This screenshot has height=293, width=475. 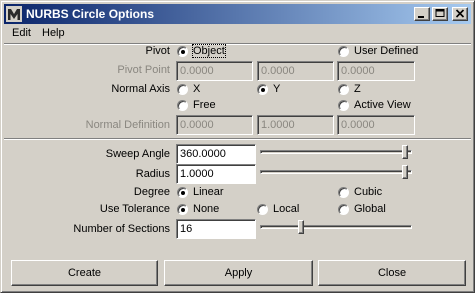 What do you see at coordinates (422, 14) in the screenshot?
I see `minimize-button` at bounding box center [422, 14].